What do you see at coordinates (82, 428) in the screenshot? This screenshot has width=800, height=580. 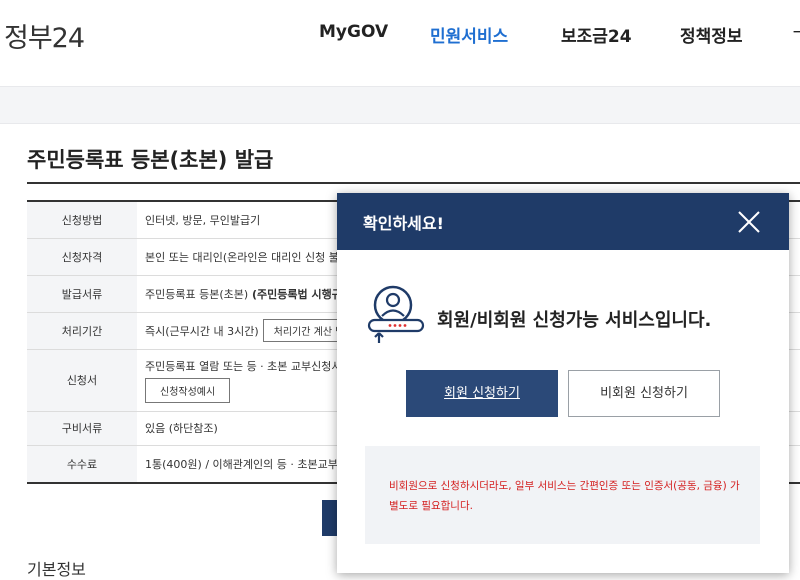 I see `row-label: 구비서류` at bounding box center [82, 428].